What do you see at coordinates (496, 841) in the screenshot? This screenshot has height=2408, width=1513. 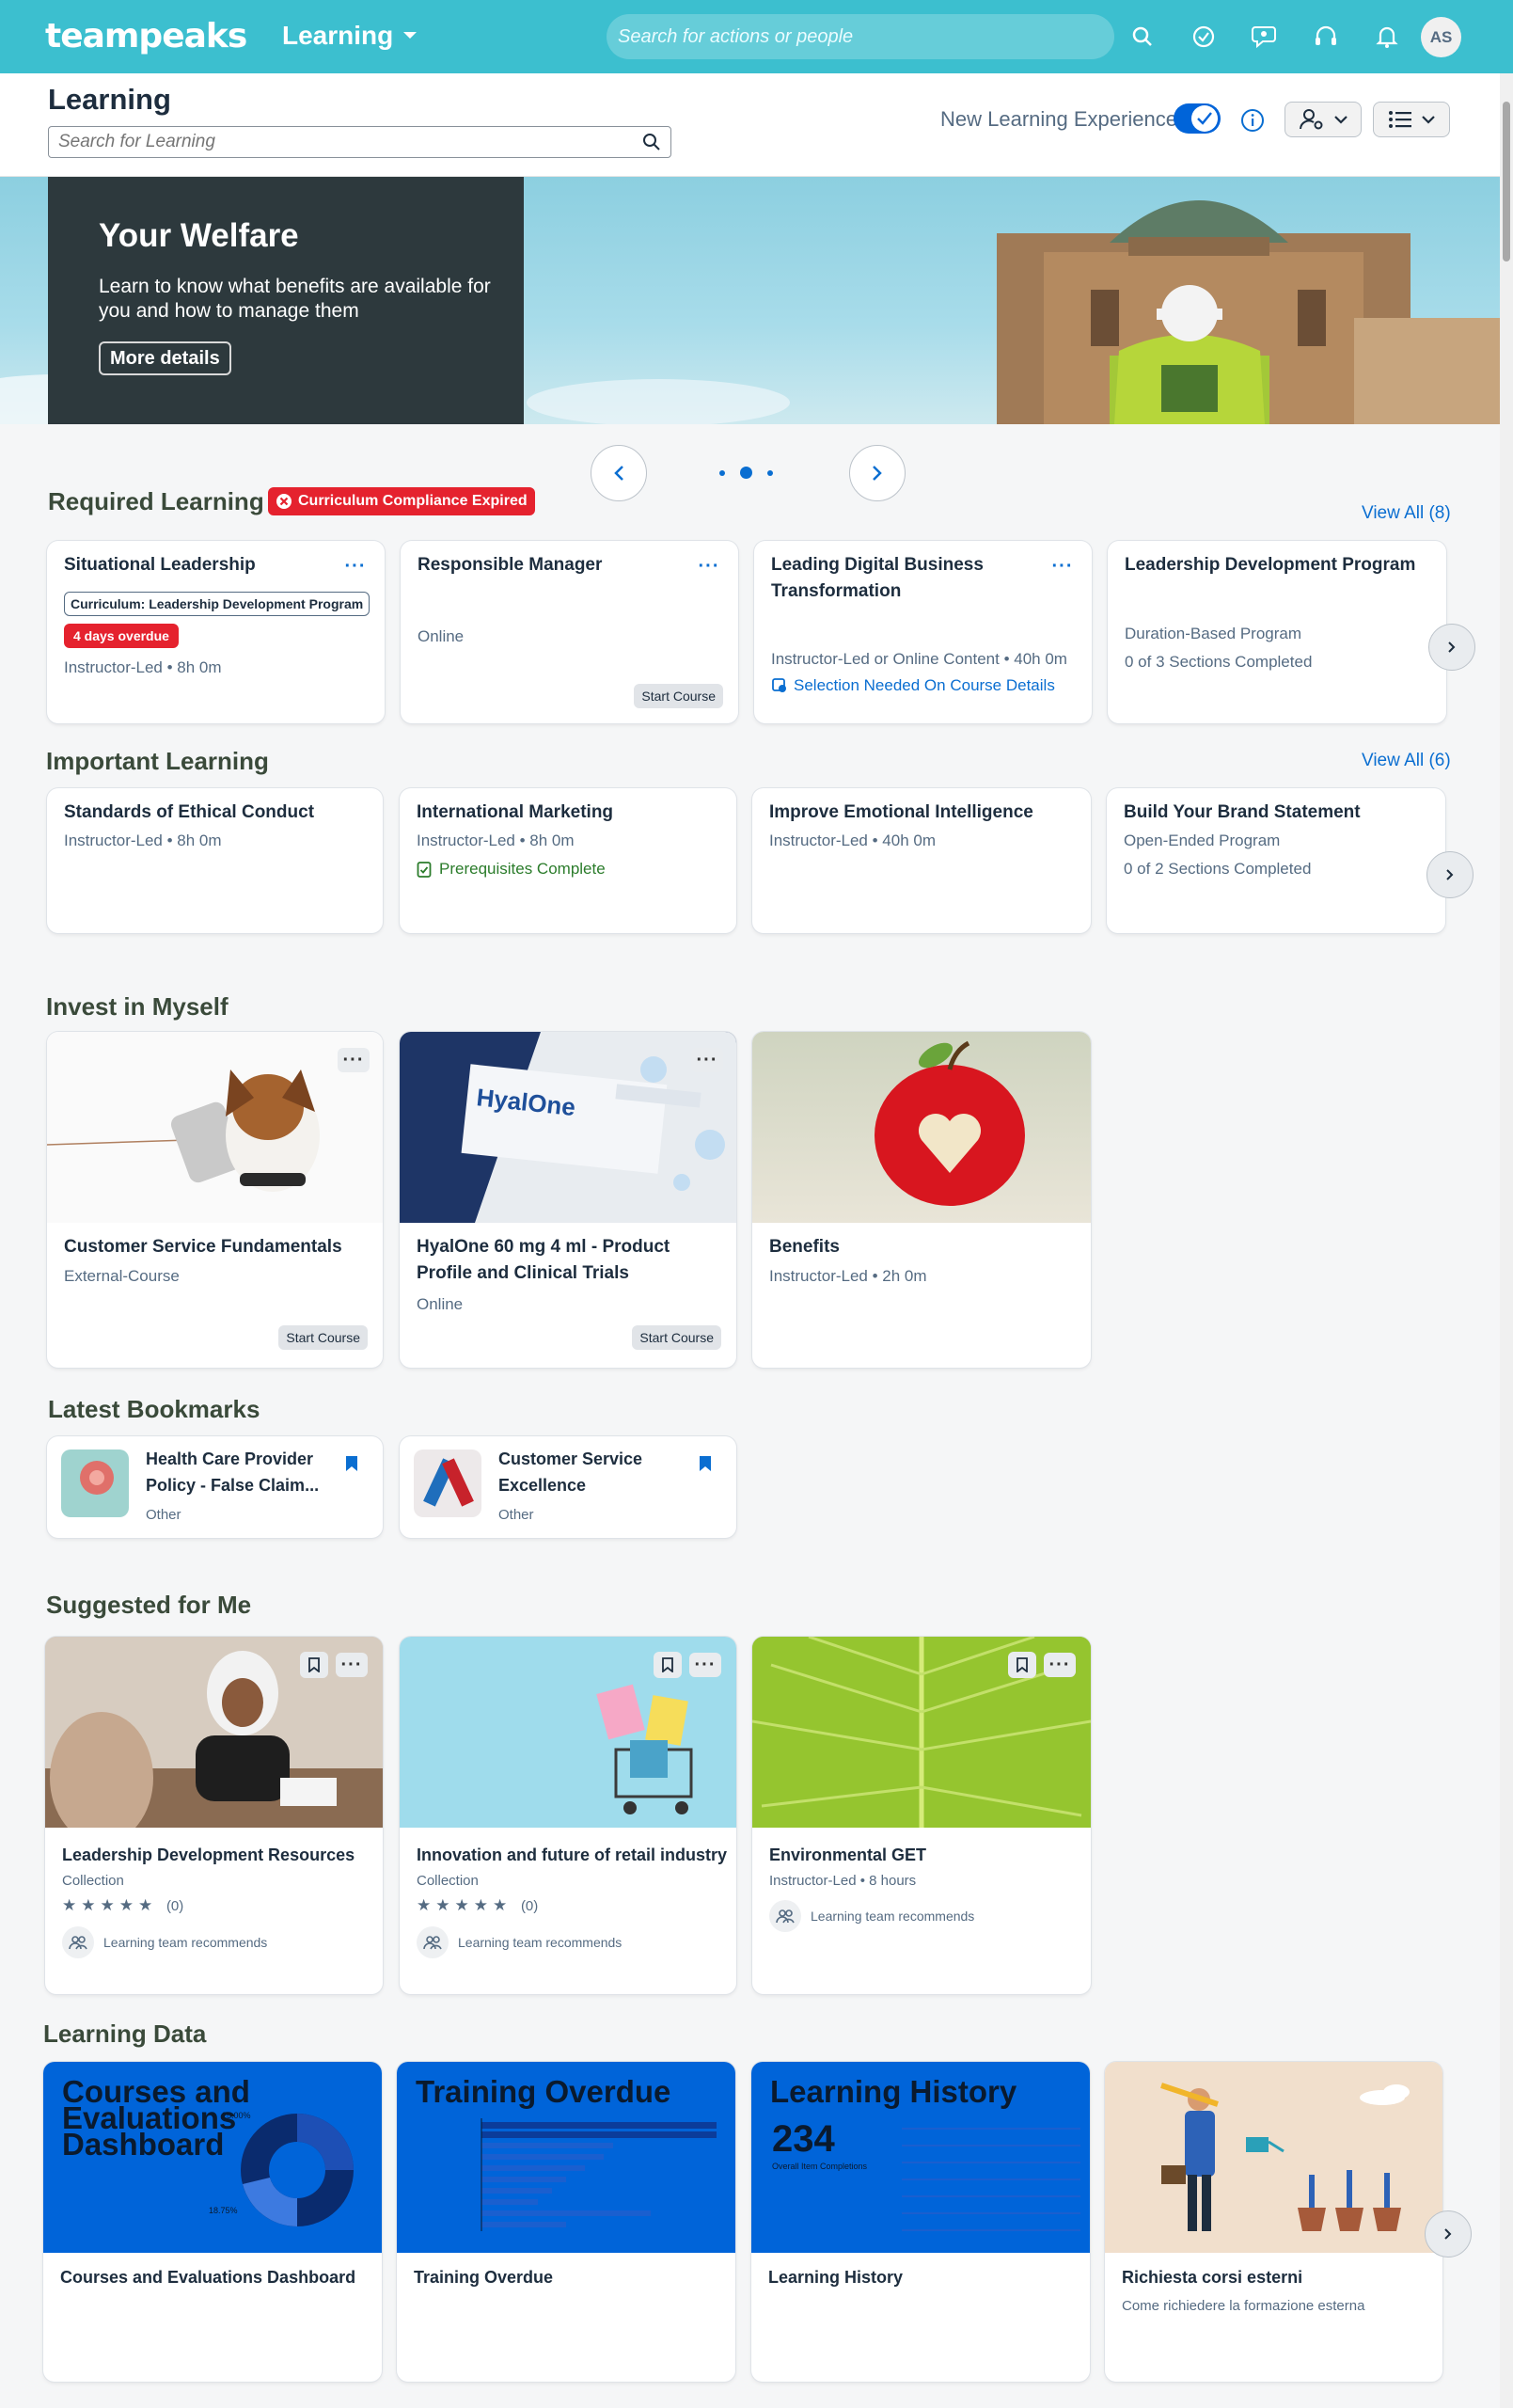 I see `card-meta: Instructor-Led • 8h 0m` at bounding box center [496, 841].